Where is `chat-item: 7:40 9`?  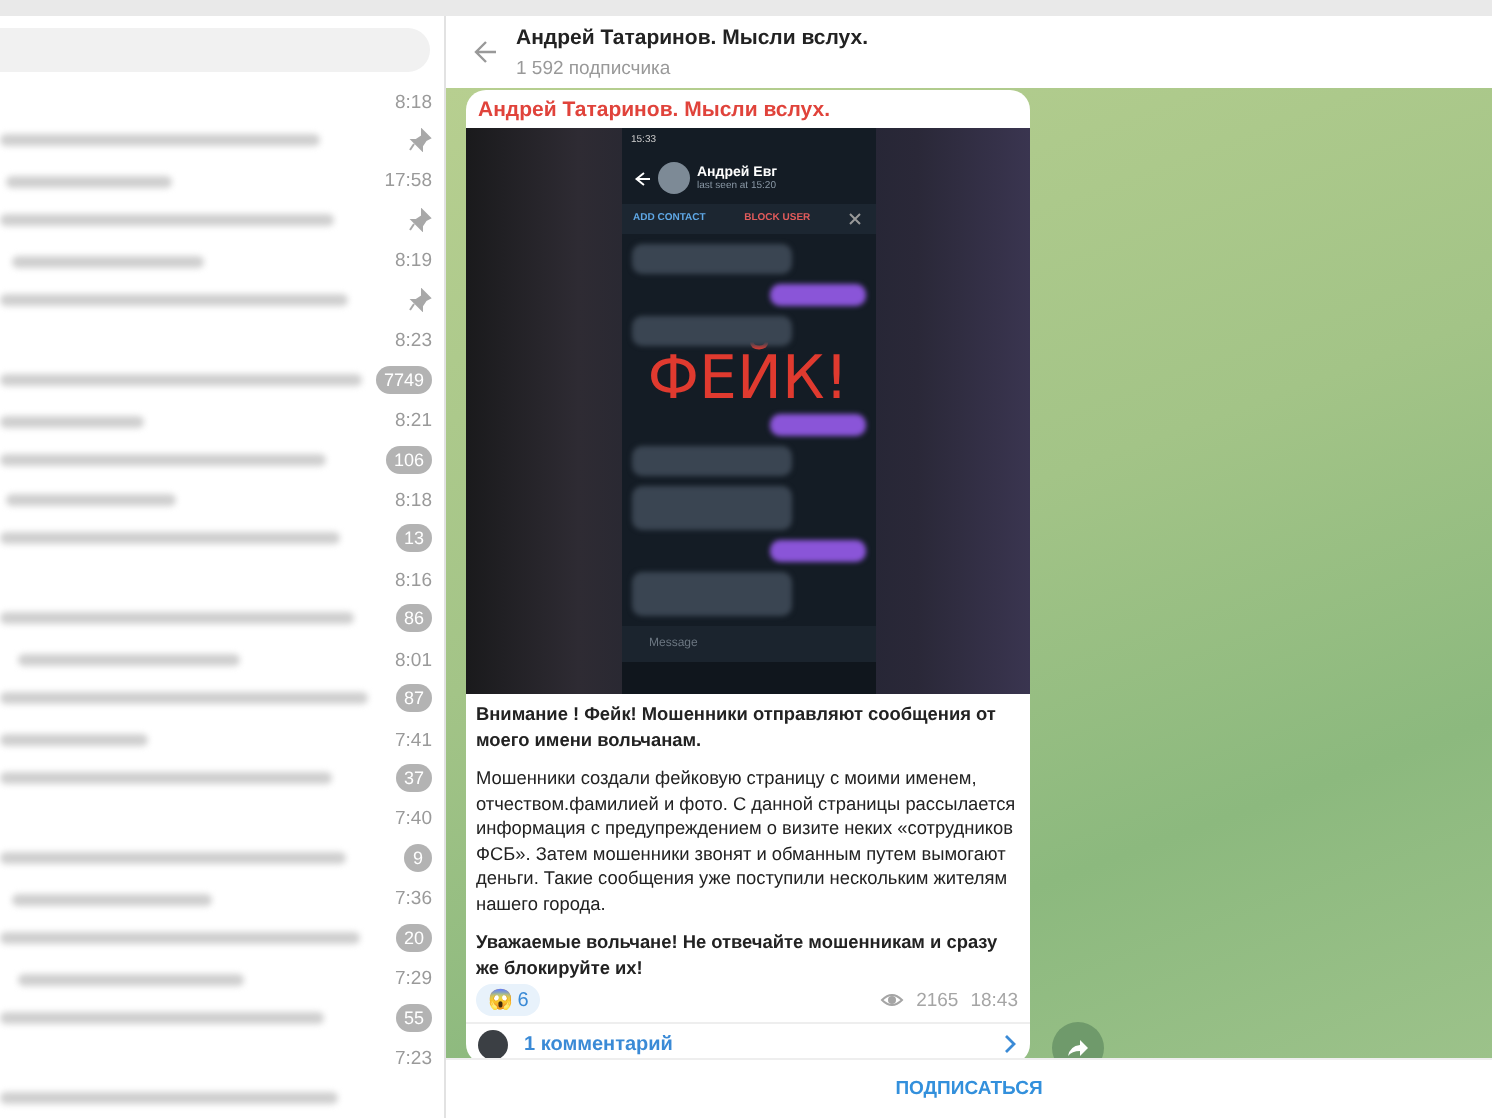
chat-item: 7:40 9 is located at coordinates (222, 839).